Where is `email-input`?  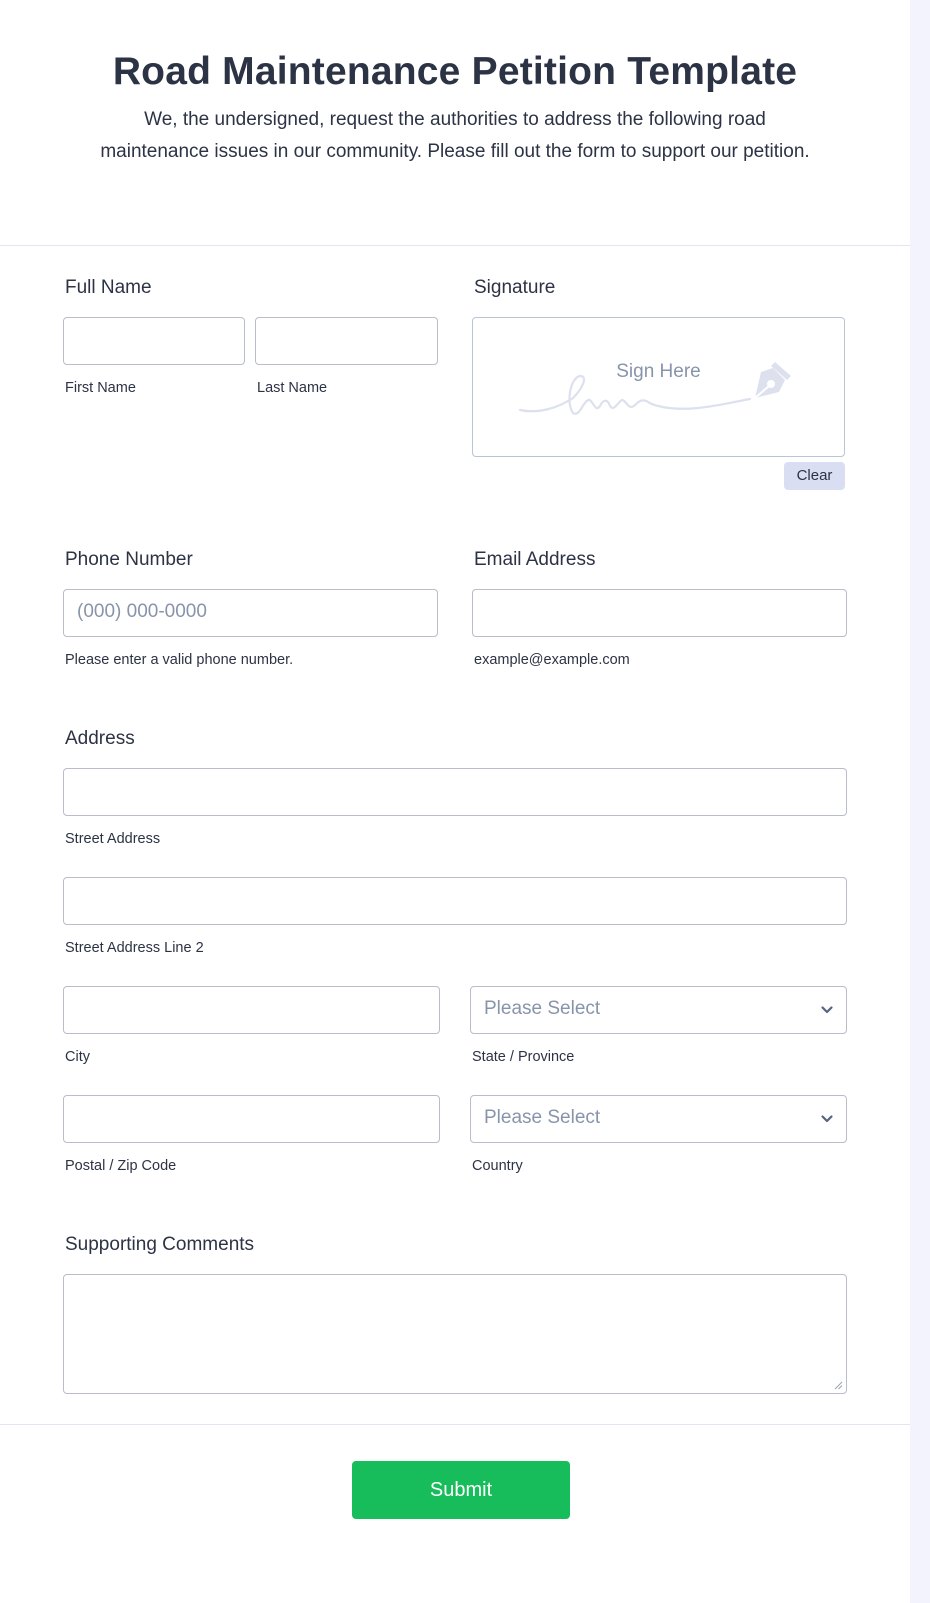 email-input is located at coordinates (659, 613).